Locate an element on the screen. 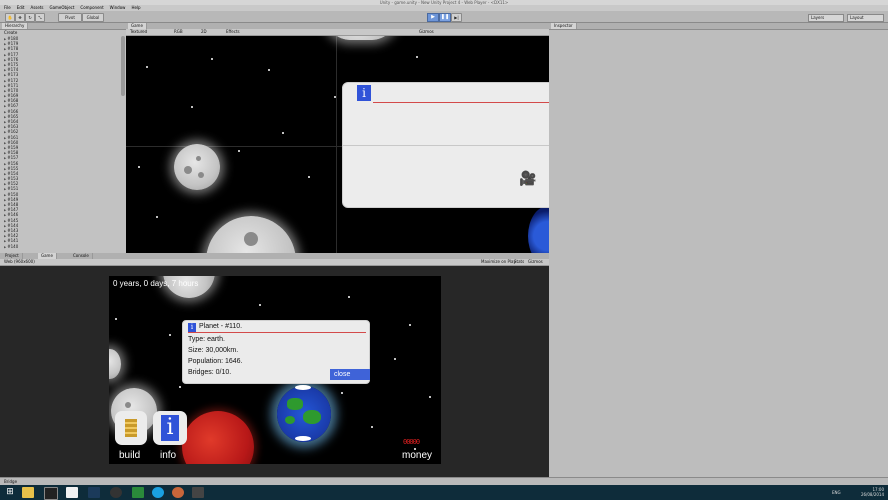 Image resolution: width=888 pixels, height=500 pixels. store-icon is located at coordinates (138, 492).